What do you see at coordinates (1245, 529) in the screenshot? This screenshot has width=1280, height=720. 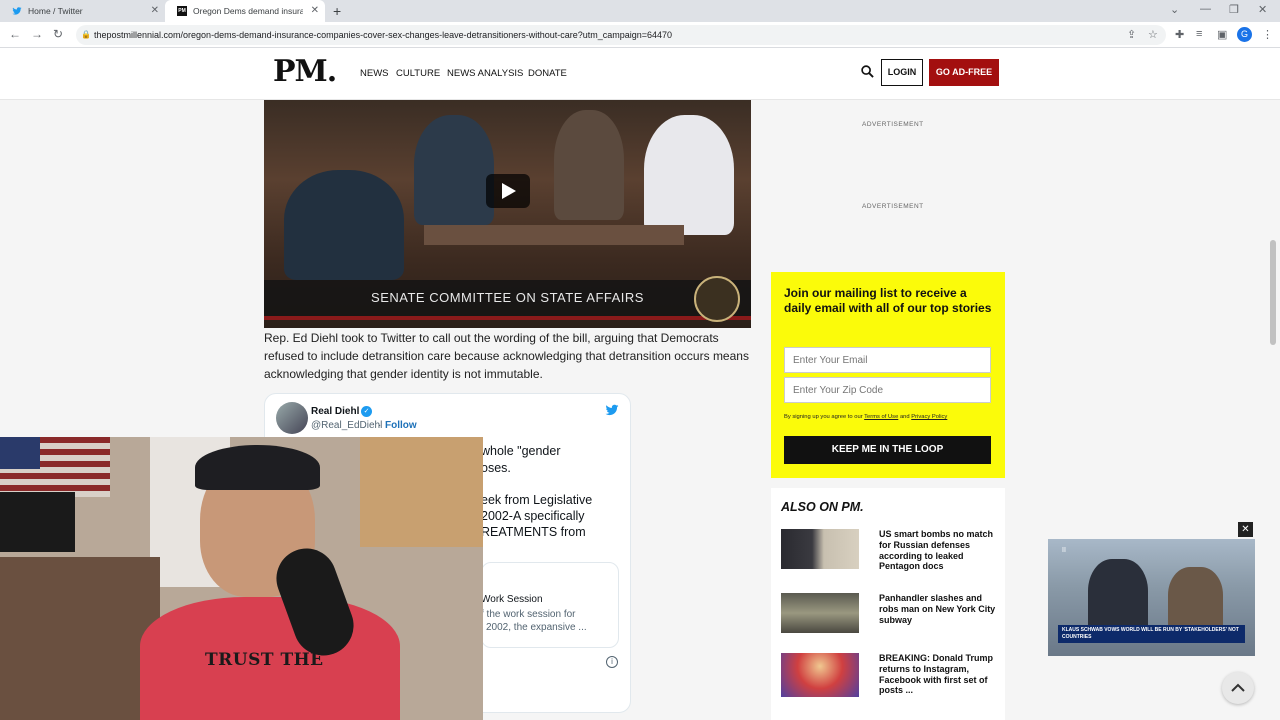 I see `close-icon: ✕` at bounding box center [1245, 529].